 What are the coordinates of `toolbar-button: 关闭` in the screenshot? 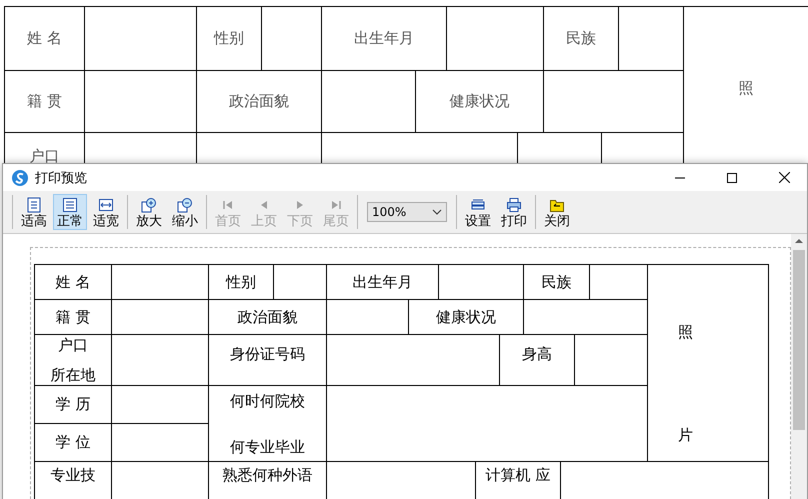 It's located at (557, 212).